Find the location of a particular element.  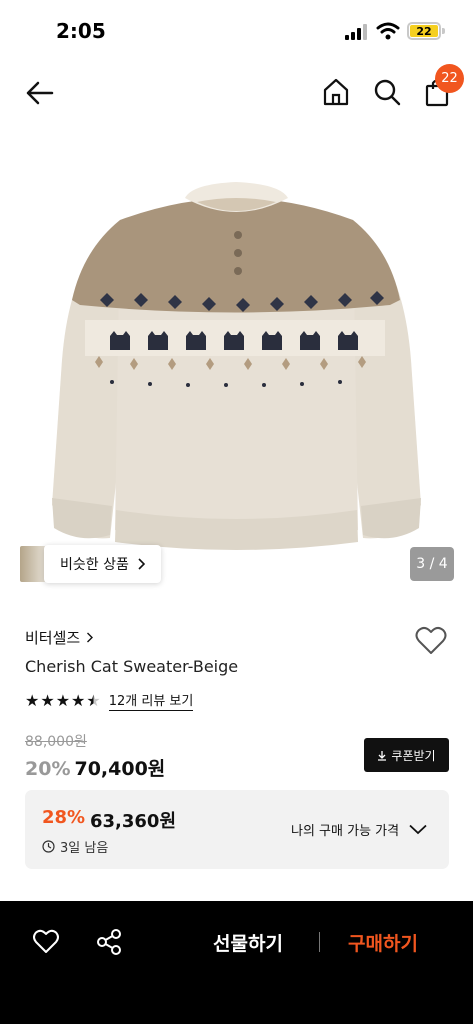

star-rating: ★ ★ ★ ★ ★ is located at coordinates (63, 700).